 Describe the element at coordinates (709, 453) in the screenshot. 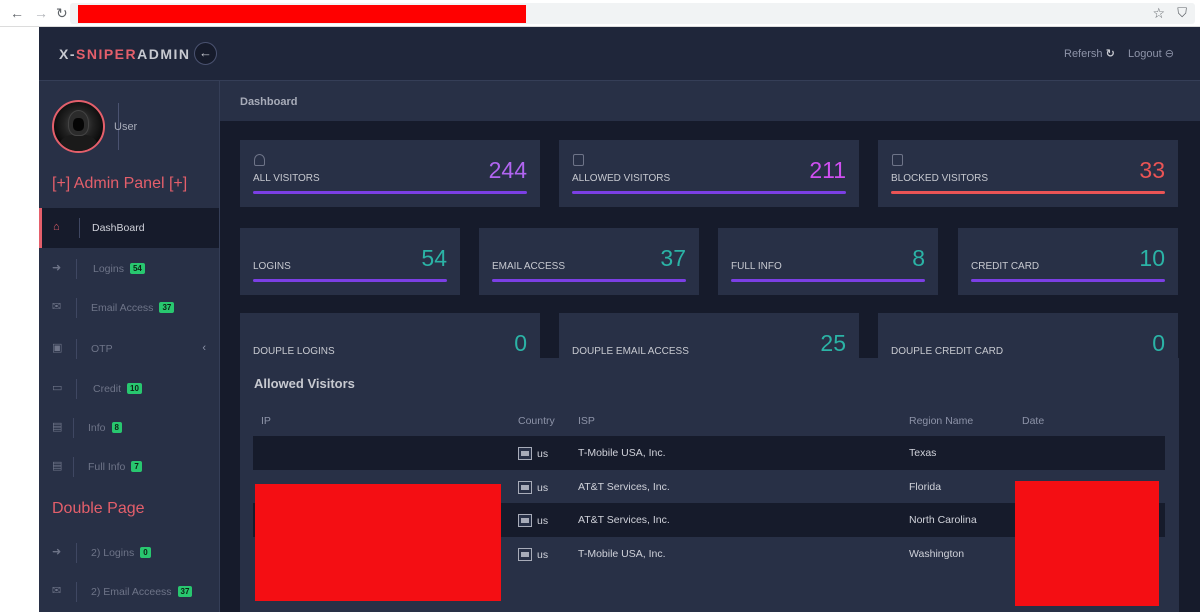

I see `table-row: us T-Mobile USA, Inc. Texas` at that location.